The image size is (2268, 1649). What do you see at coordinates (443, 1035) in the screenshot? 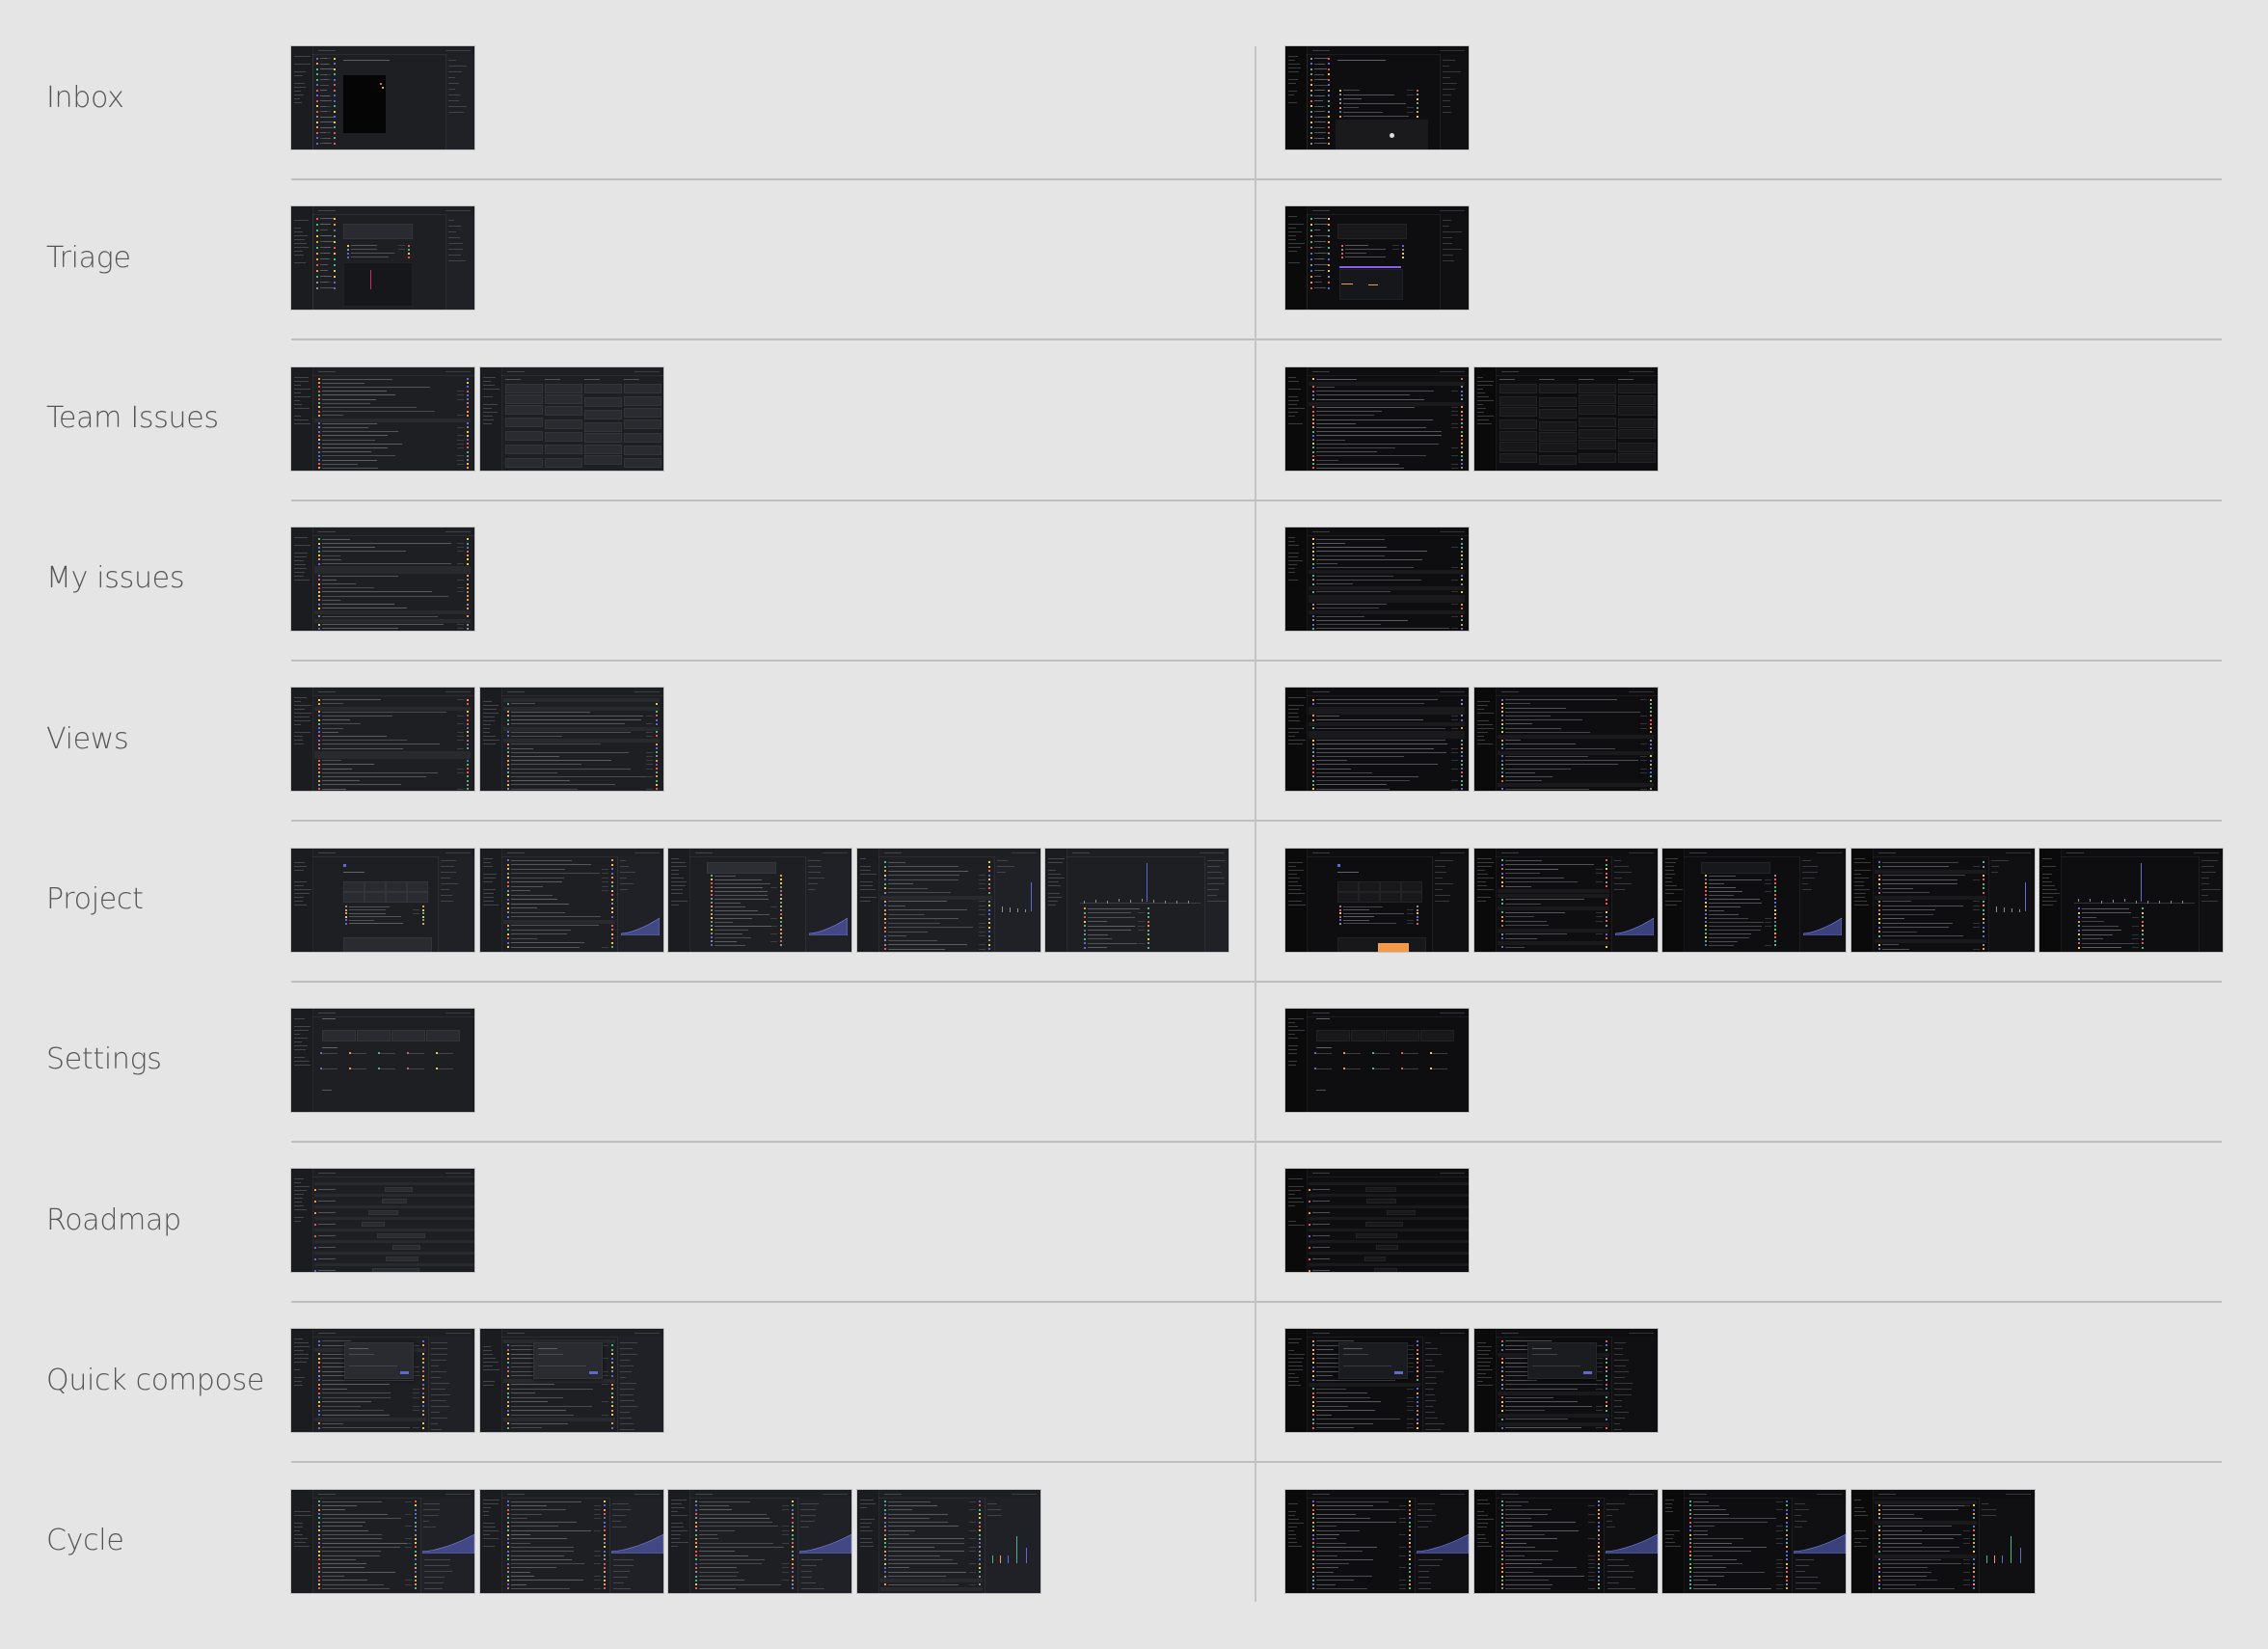
I see `settings-card` at bounding box center [443, 1035].